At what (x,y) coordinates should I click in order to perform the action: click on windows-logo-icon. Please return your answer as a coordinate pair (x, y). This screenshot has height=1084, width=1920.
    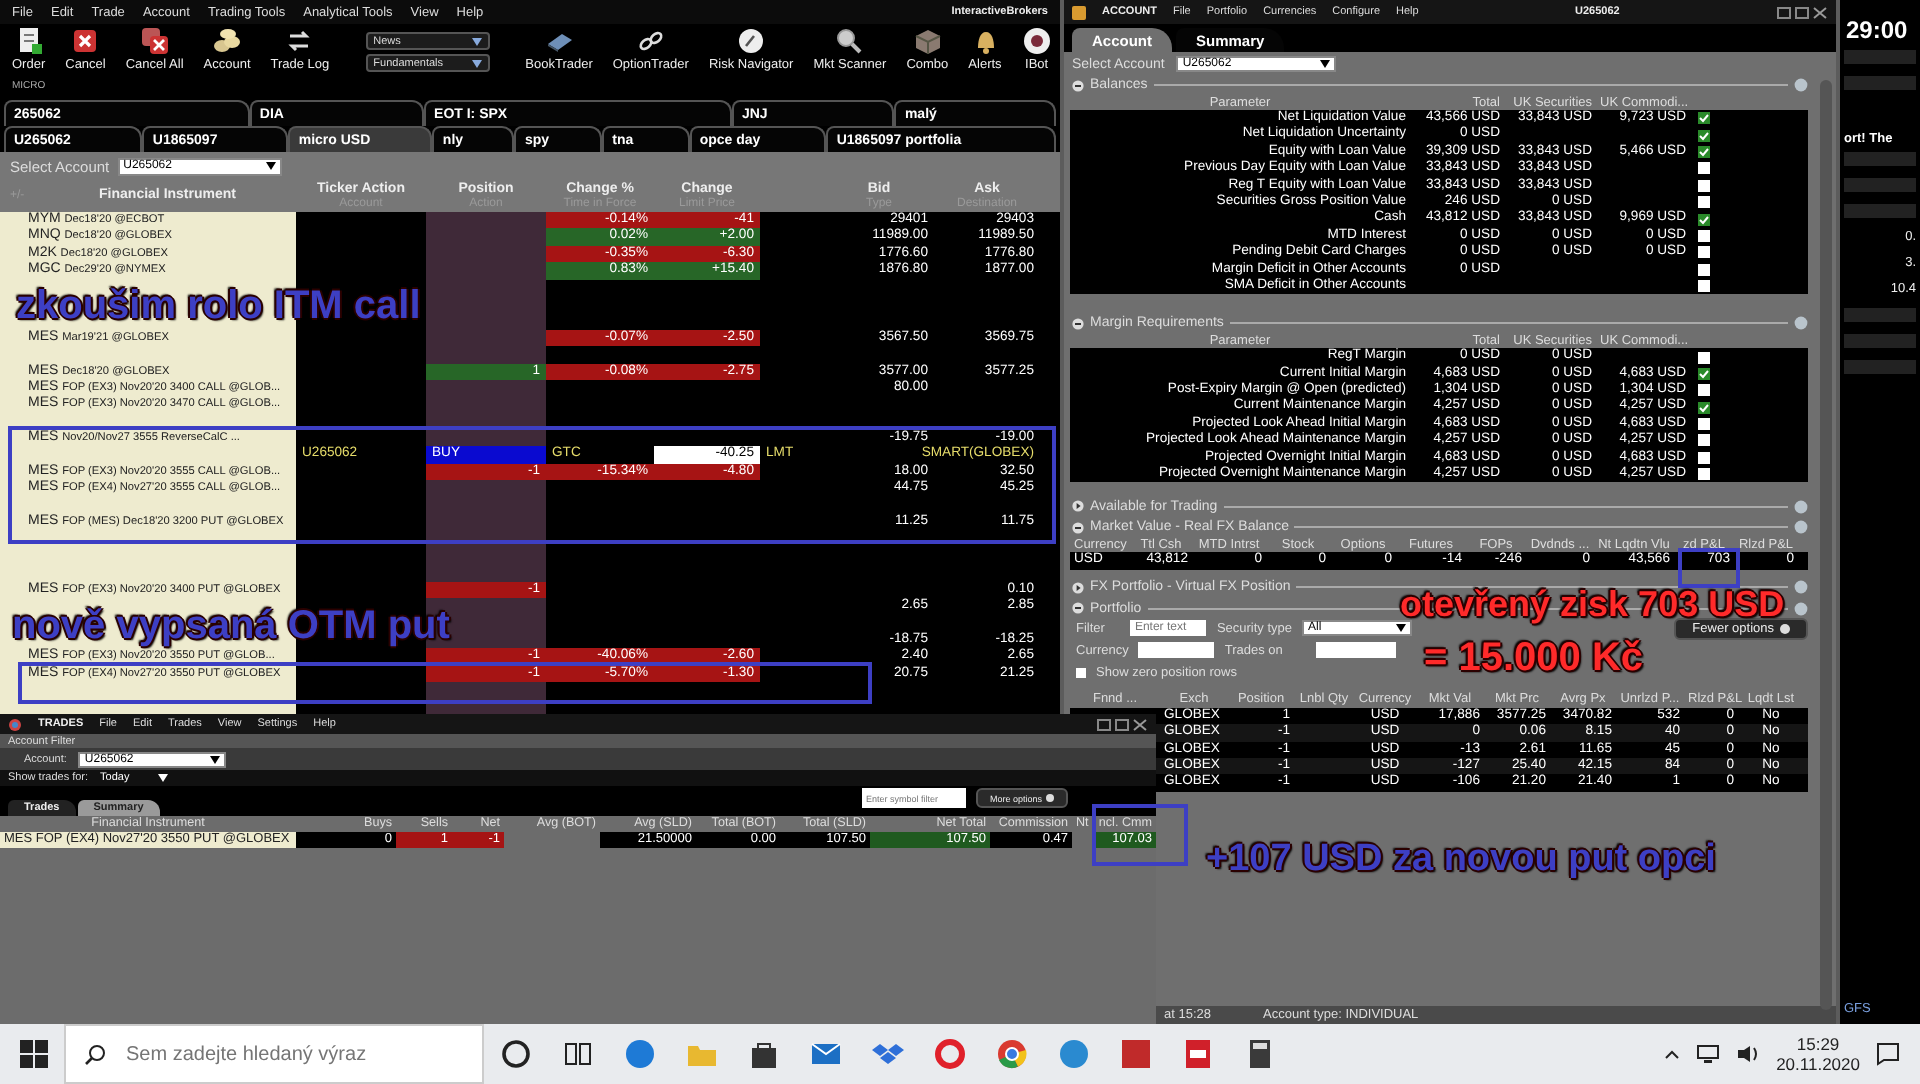
    Looking at the image, I should click on (34, 1054).